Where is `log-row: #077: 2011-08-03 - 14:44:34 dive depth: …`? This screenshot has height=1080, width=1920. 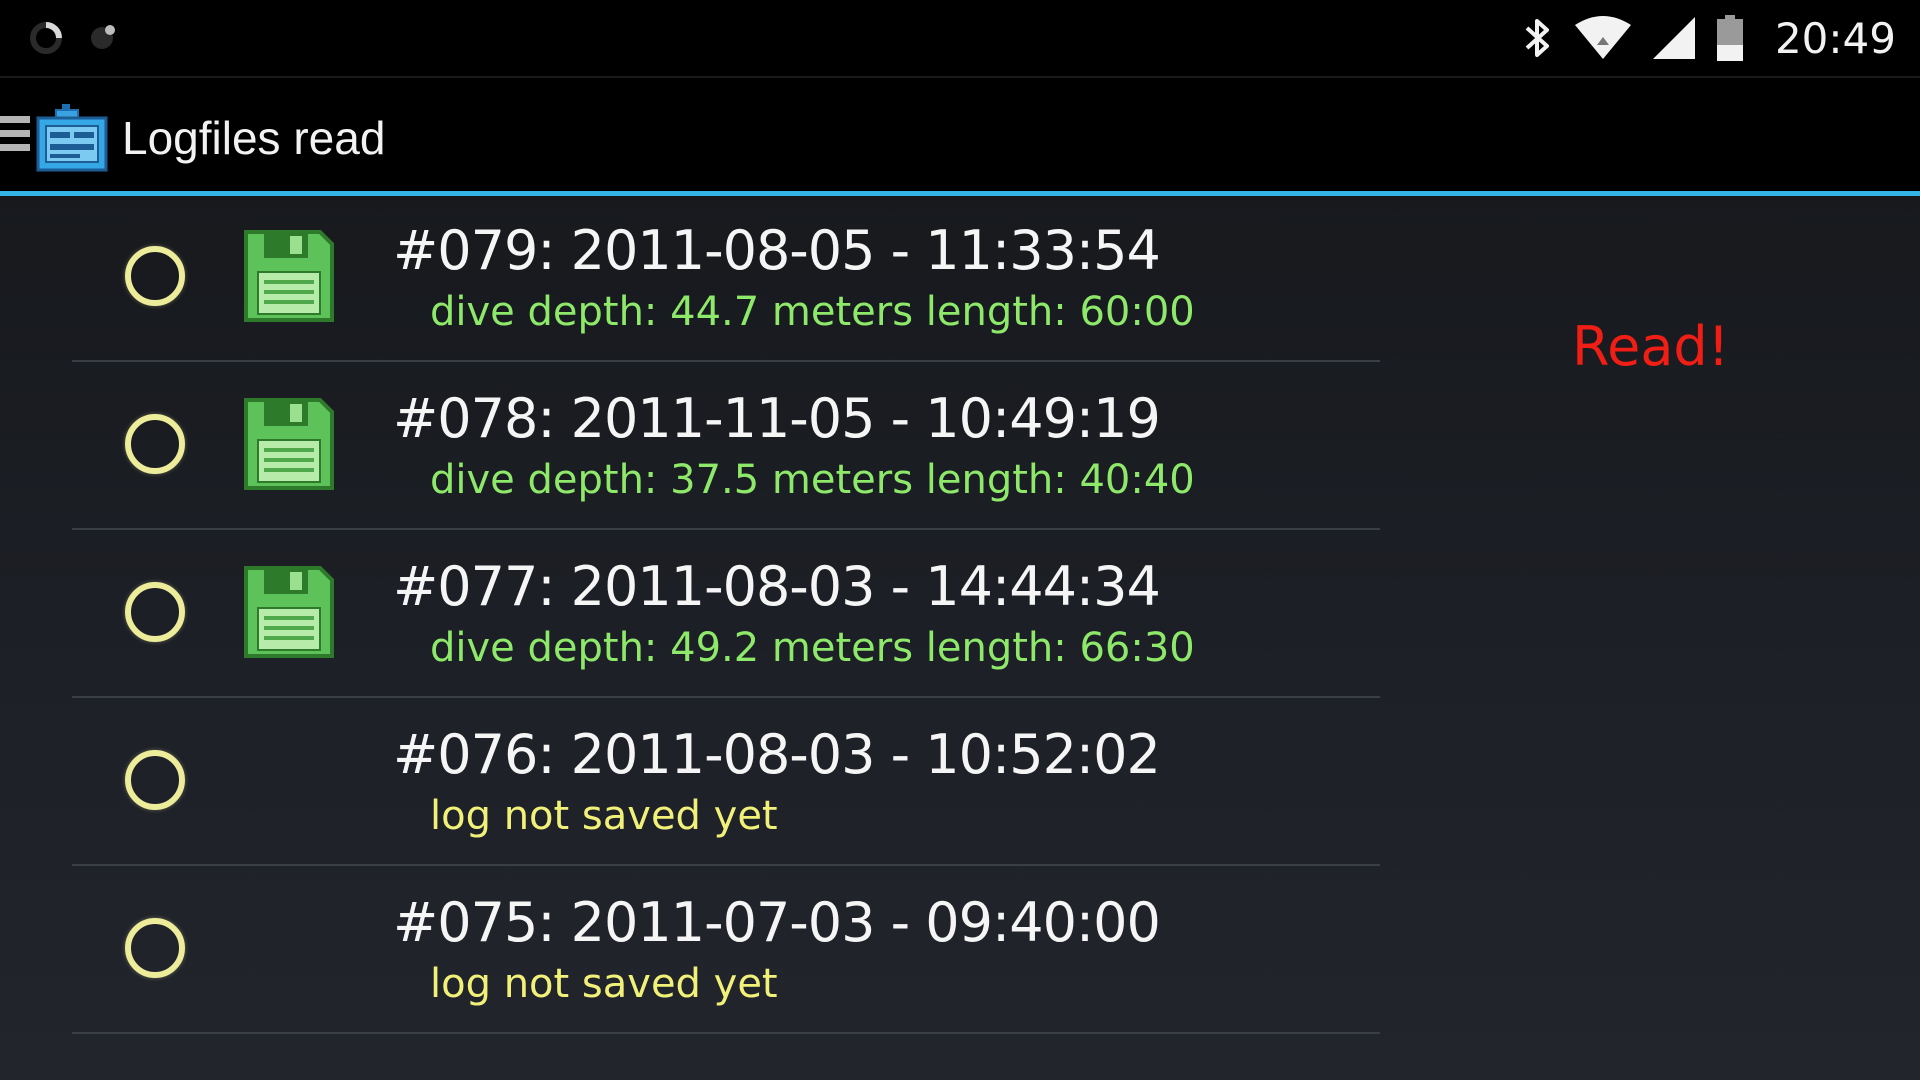
log-row: #077: 2011-08-03 - 14:44:34 dive depth: … is located at coordinates (700, 614).